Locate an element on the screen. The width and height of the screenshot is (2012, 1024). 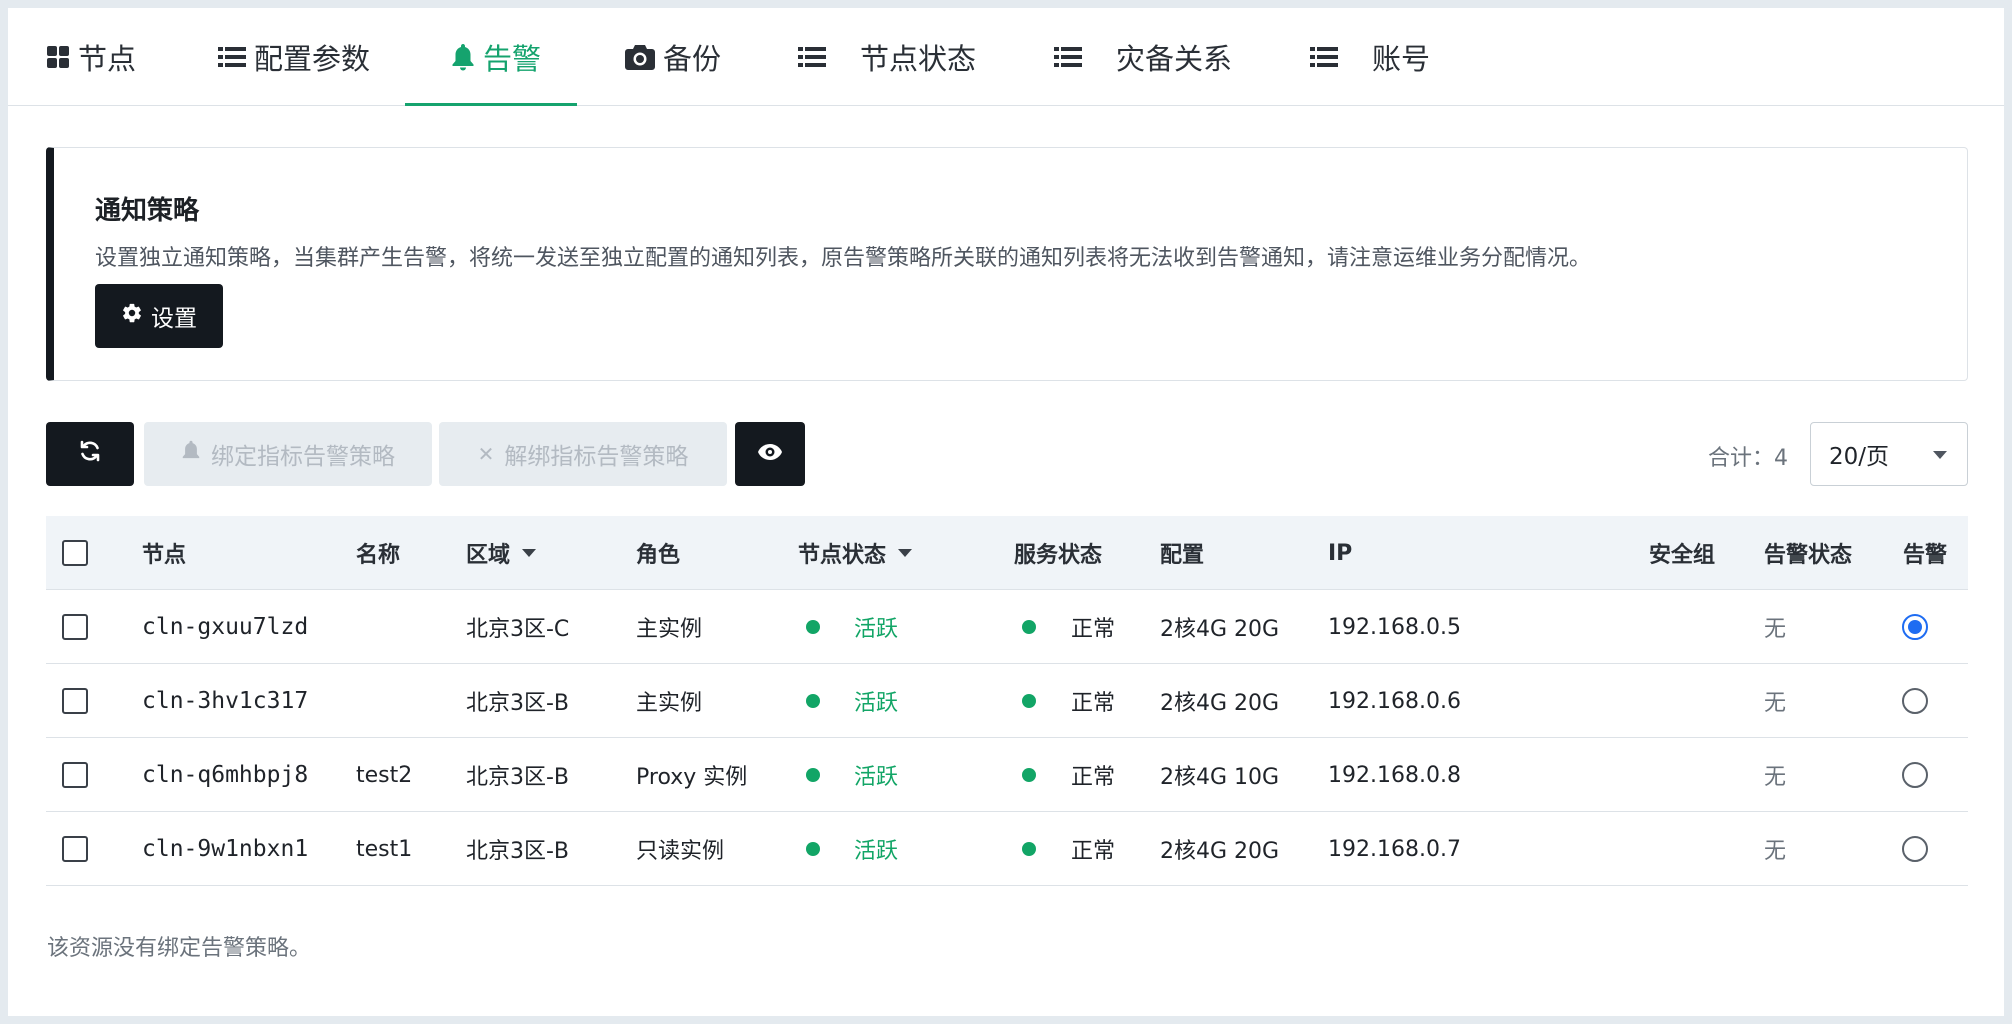
tab-backup: 备份 is located at coordinates (673, 57).